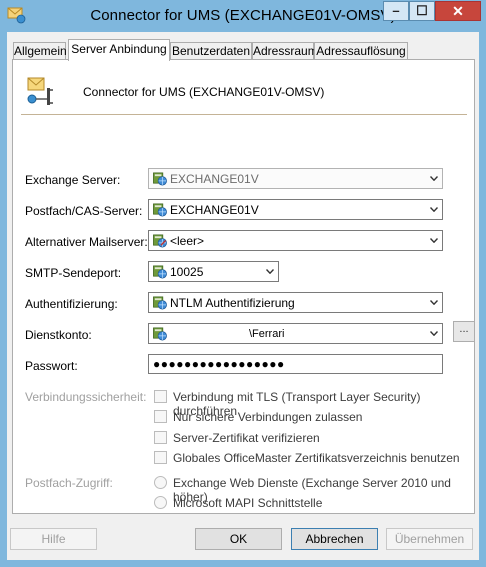 Image resolution: width=486 pixels, height=567 pixels. What do you see at coordinates (160, 396) in the screenshot?
I see `tls-checkbox` at bounding box center [160, 396].